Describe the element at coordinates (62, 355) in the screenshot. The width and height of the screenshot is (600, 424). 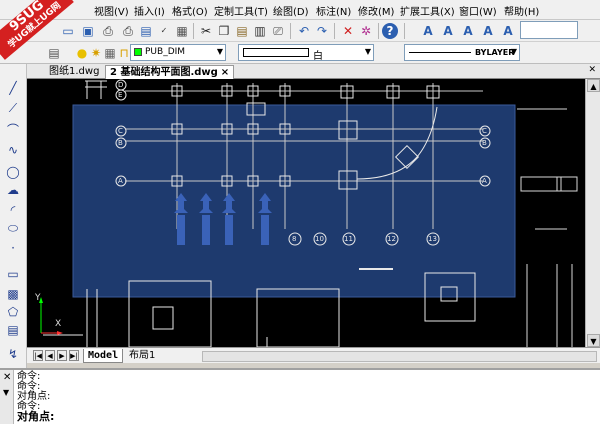
I see `next-layout-icon: ▶` at that location.